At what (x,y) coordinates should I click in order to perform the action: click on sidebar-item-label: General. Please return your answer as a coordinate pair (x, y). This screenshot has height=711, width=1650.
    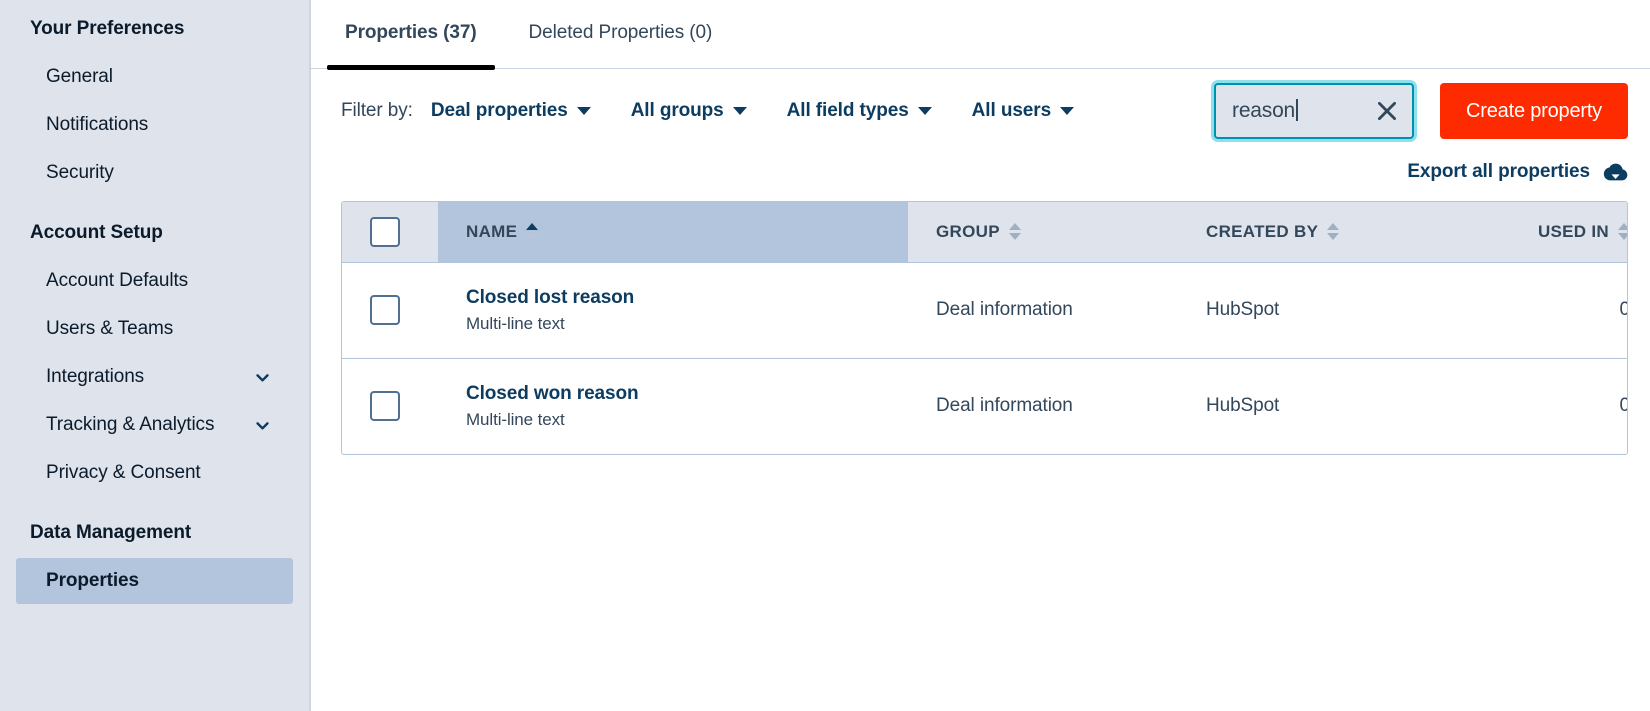
    Looking at the image, I should click on (79, 76).